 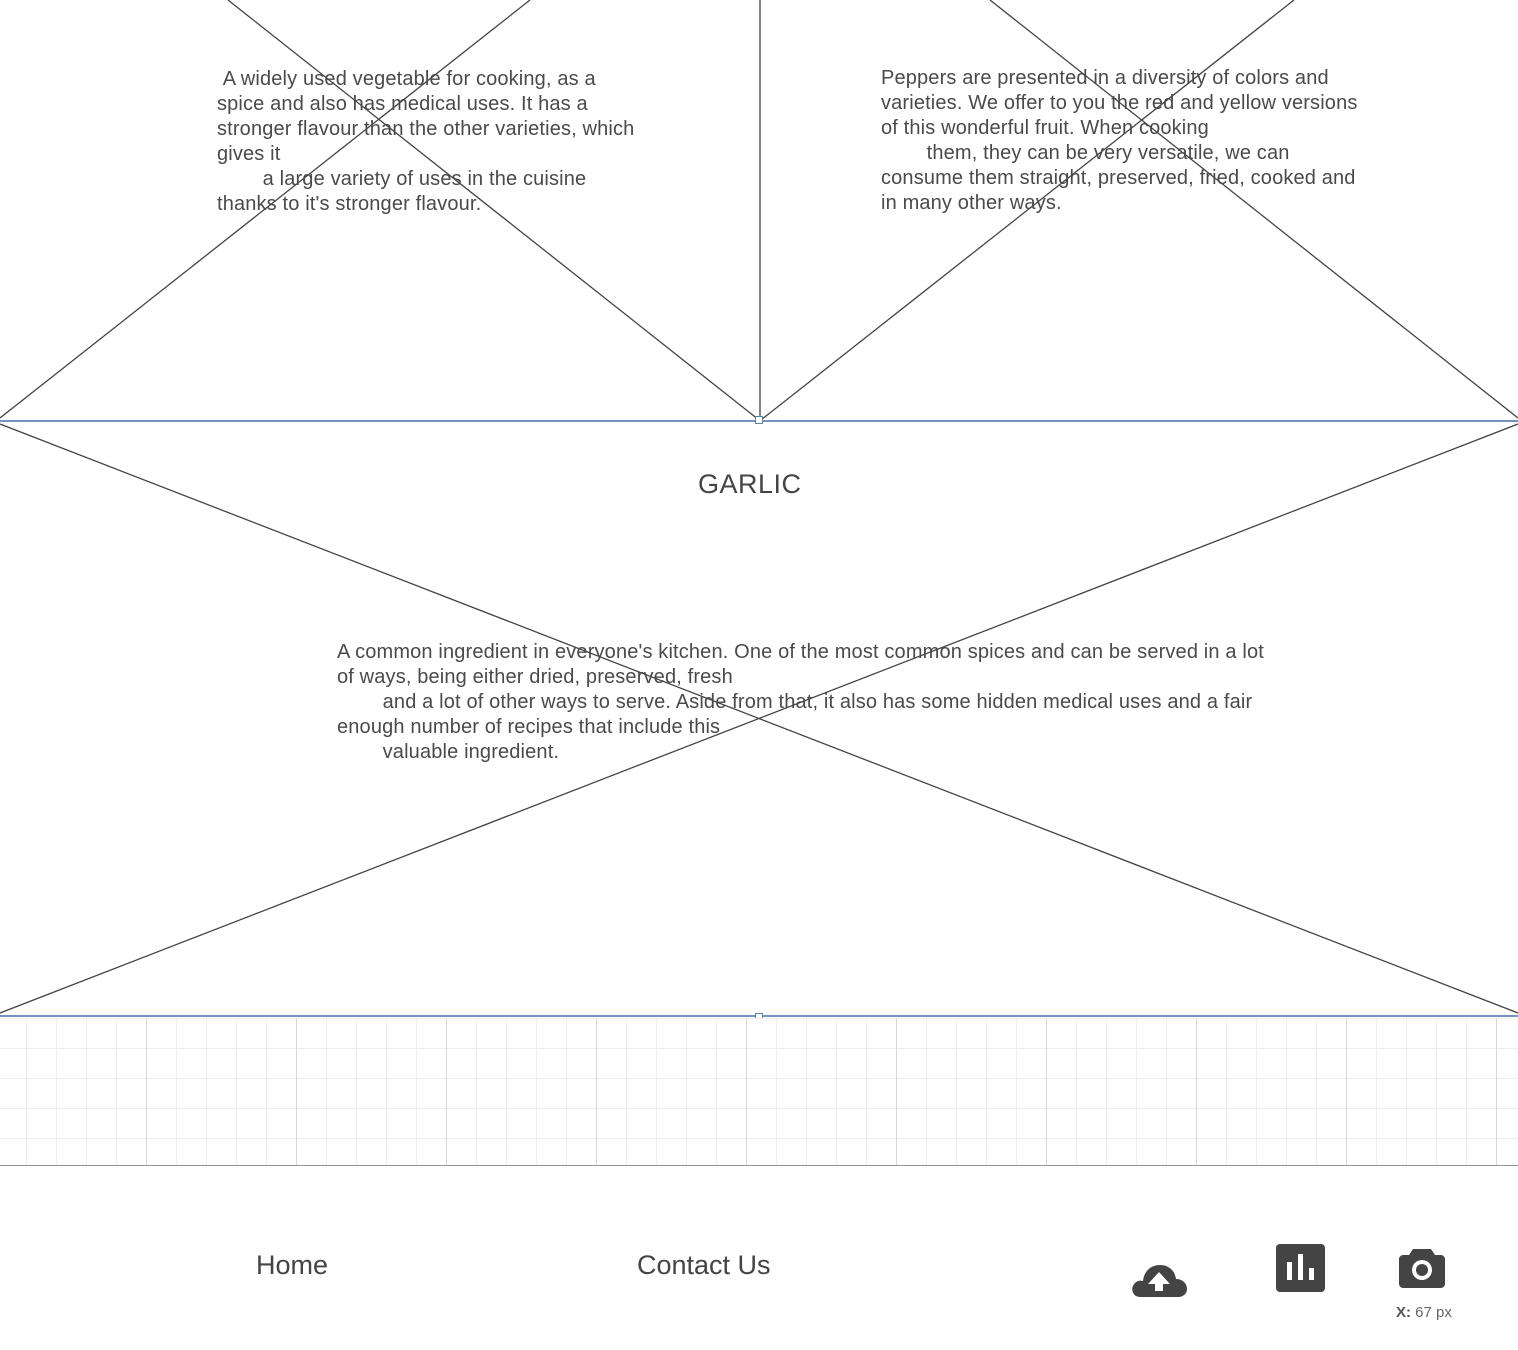 What do you see at coordinates (759, 420) in the screenshot?
I see `resize-handle` at bounding box center [759, 420].